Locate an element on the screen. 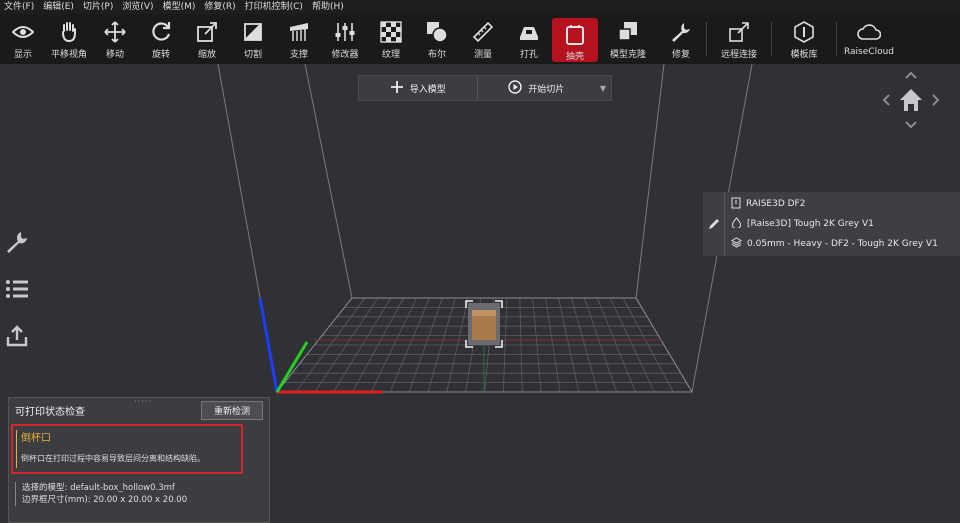 The image size is (960, 523). move-arrows-icon is located at coordinates (115, 32).